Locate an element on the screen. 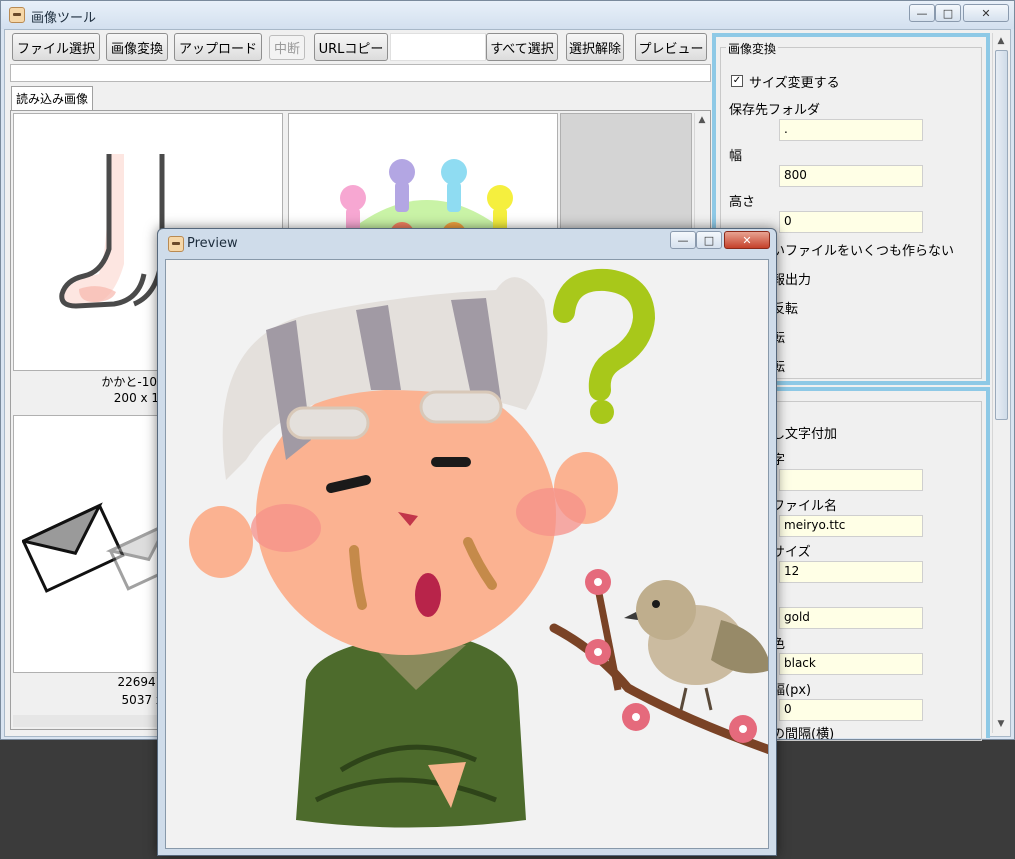 The width and height of the screenshot is (1015, 859). abort-button: 中断 is located at coordinates (287, 47).